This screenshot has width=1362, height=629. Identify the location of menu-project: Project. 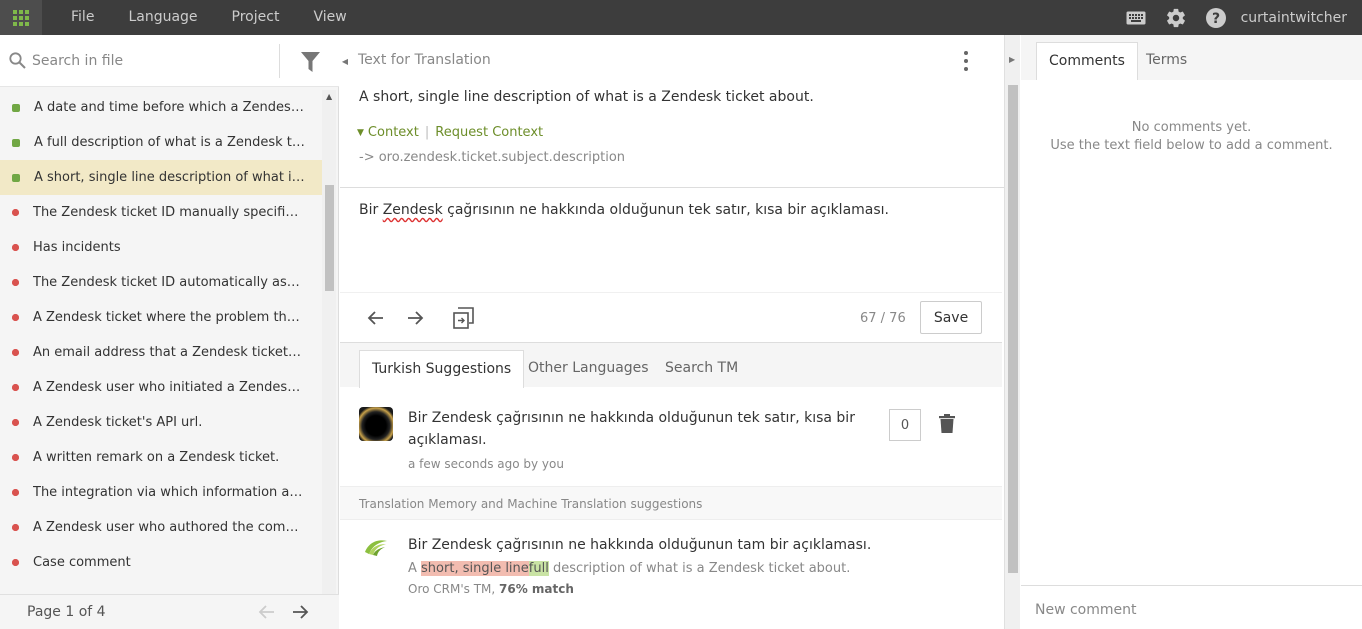
(256, 17).